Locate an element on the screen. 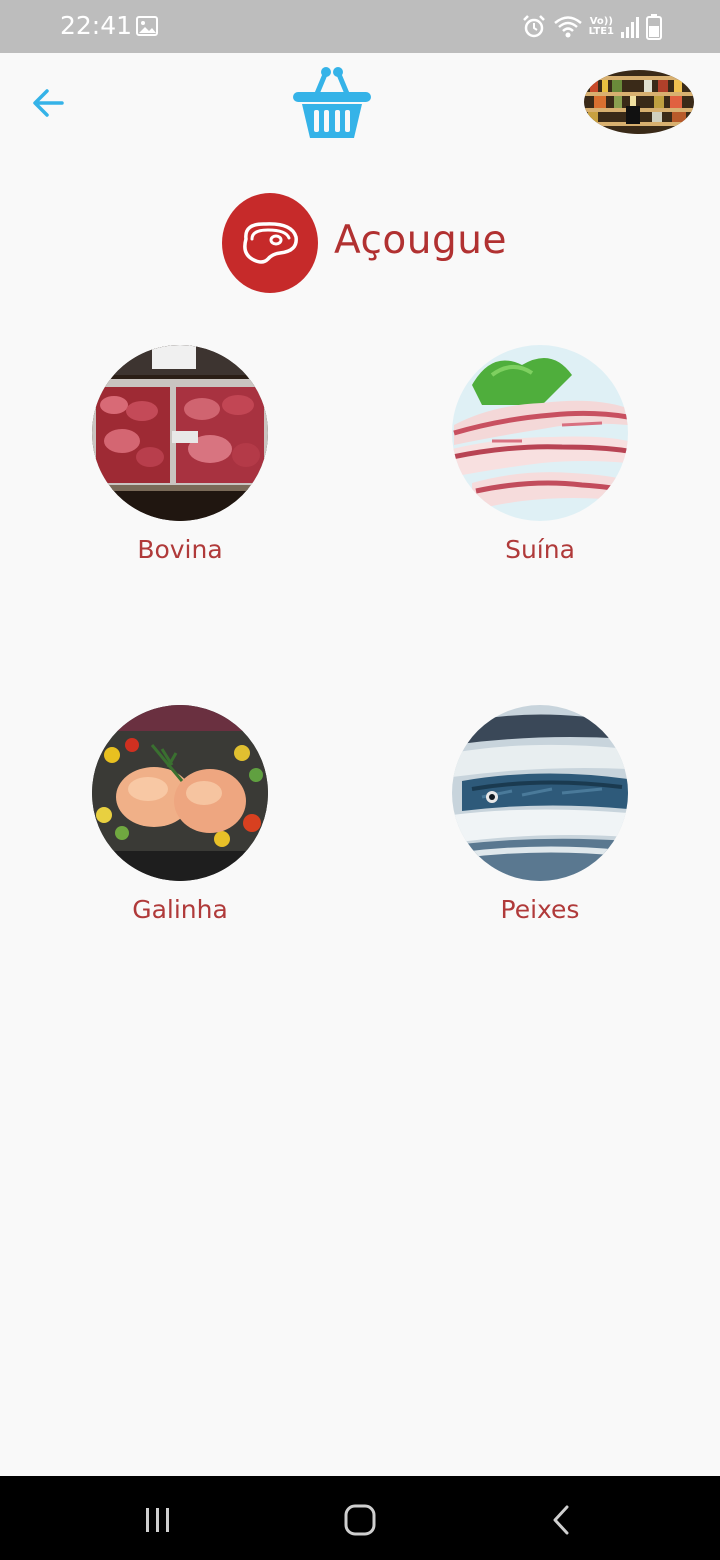 The image size is (720, 1560). steak-icon is located at coordinates (270, 243).